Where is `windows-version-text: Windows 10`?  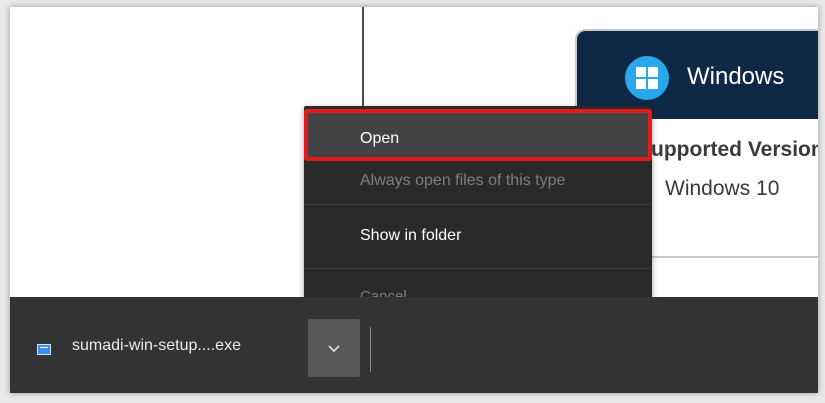
windows-version-text: Windows 10 is located at coordinates (722, 188).